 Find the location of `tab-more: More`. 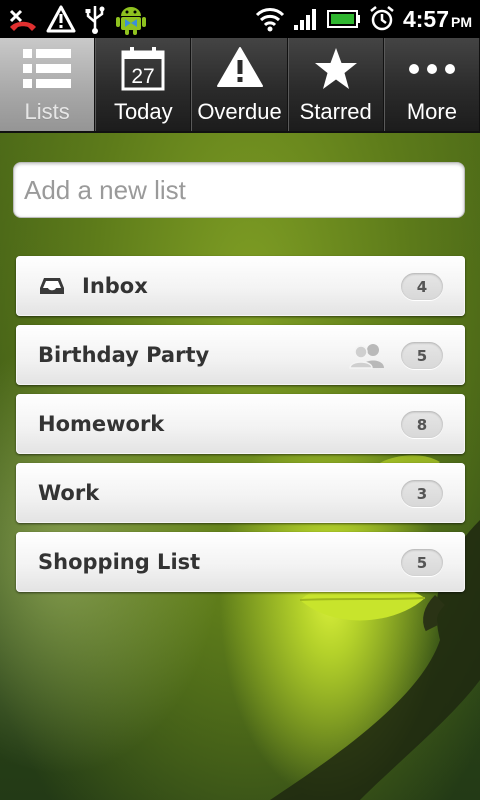

tab-more: More is located at coordinates (431, 84).